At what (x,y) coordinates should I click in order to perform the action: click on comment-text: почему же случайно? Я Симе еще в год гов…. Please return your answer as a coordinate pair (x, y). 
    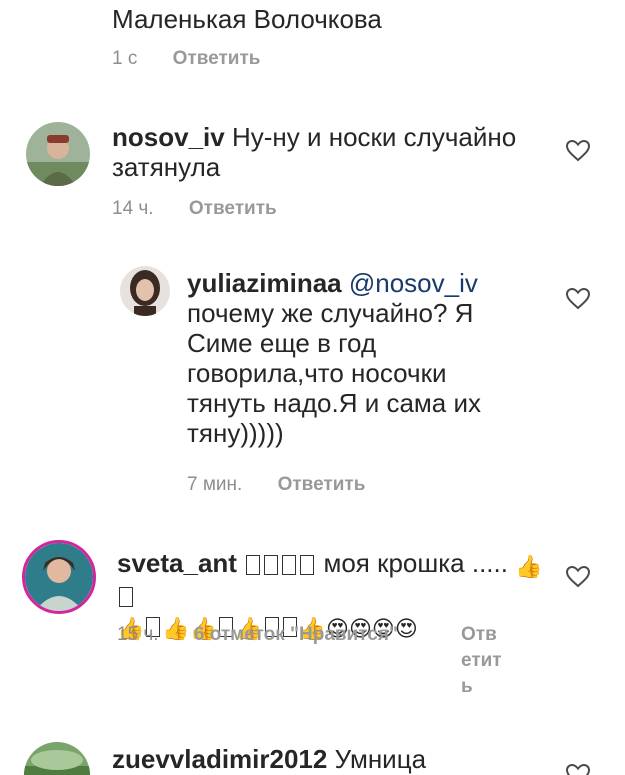
    Looking at the image, I should click on (334, 373).